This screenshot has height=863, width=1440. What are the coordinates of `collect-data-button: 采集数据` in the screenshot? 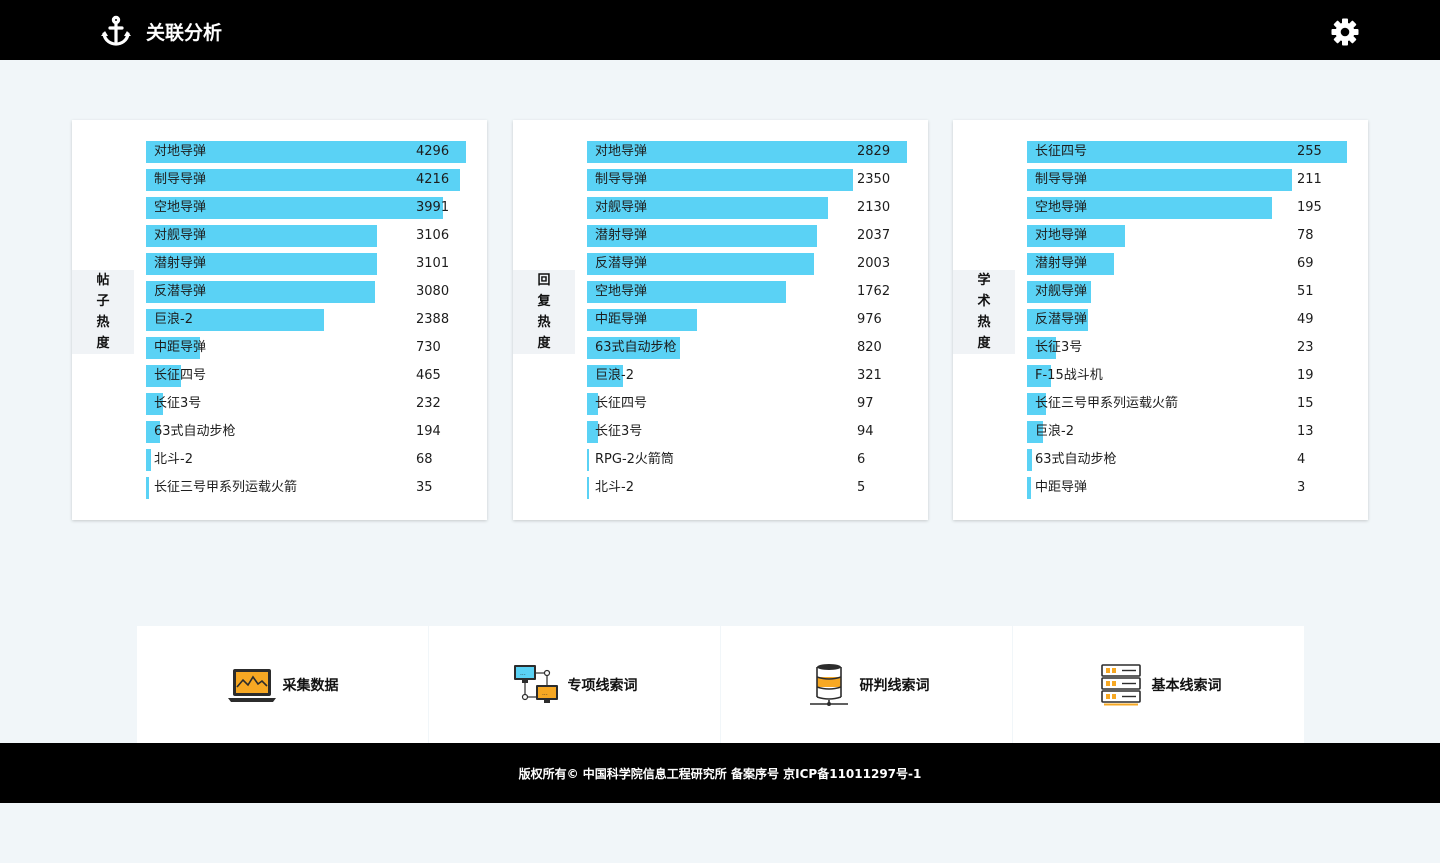 It's located at (282, 684).